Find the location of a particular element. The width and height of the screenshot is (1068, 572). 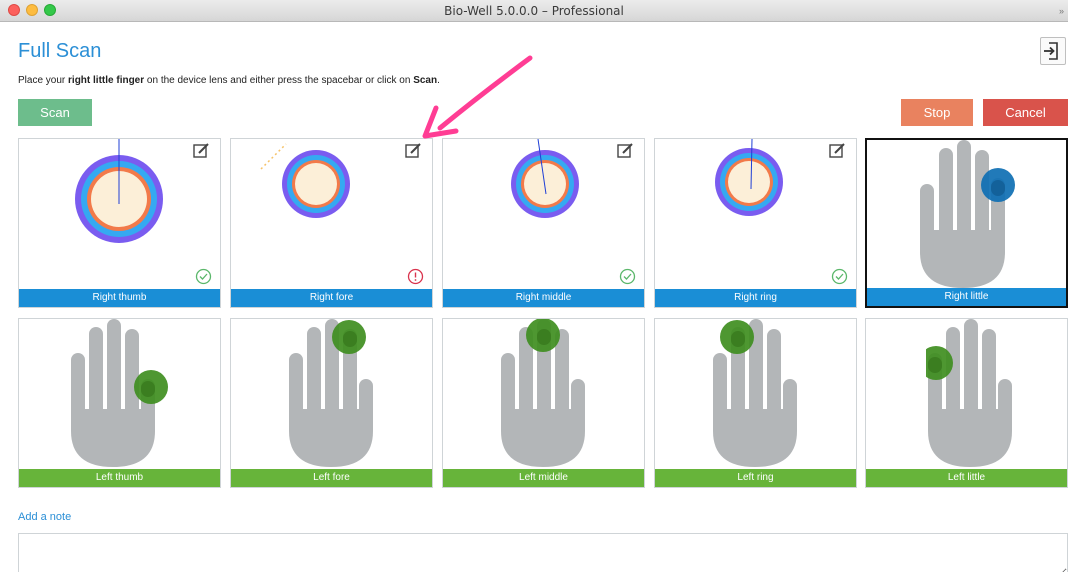

finger-tile-right-ring: Right ring is located at coordinates (755, 223).